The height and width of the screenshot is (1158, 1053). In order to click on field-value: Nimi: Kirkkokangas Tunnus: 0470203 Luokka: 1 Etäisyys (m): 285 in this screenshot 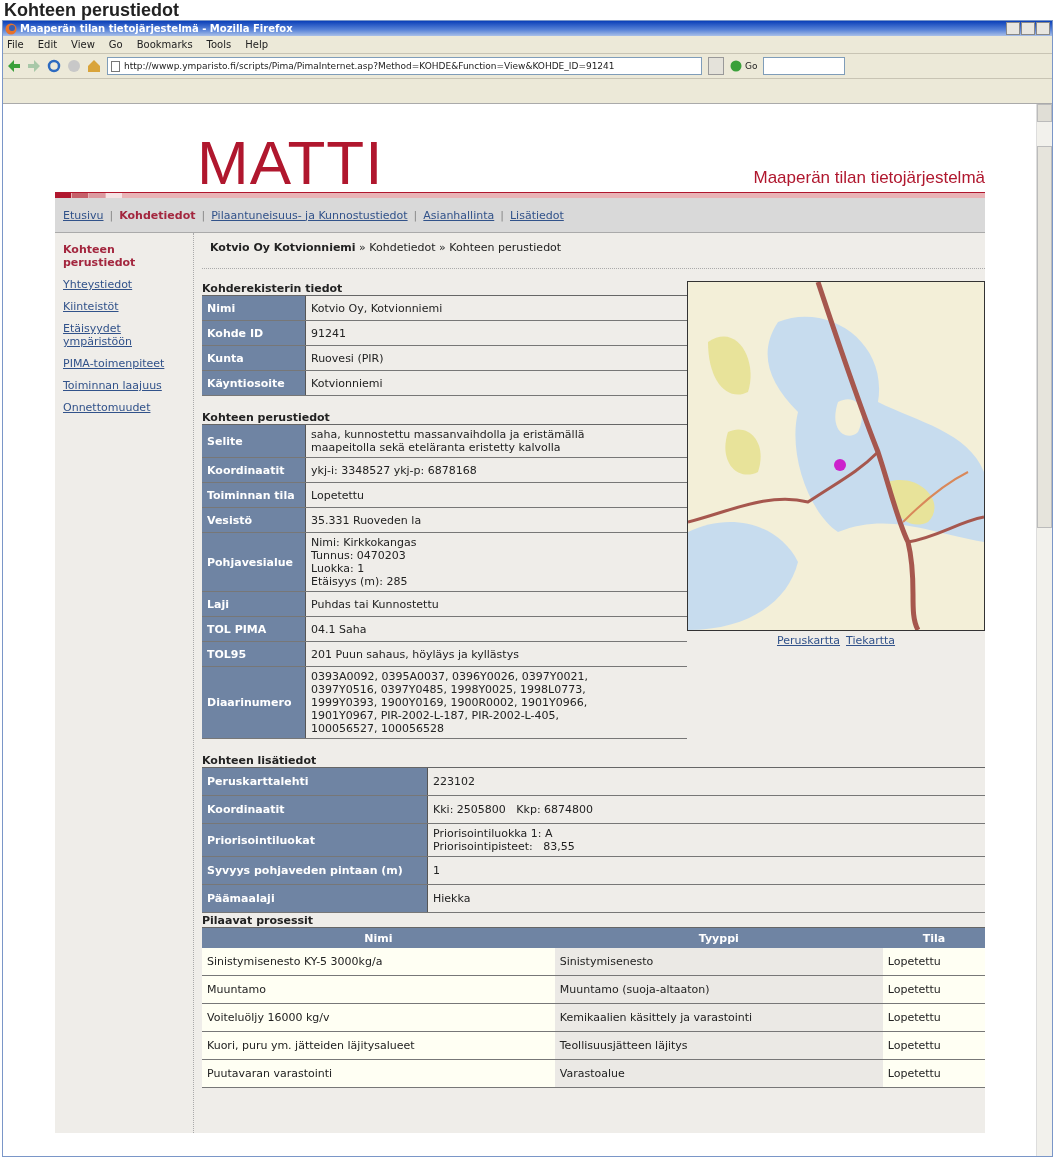, I will do `click(496, 562)`.